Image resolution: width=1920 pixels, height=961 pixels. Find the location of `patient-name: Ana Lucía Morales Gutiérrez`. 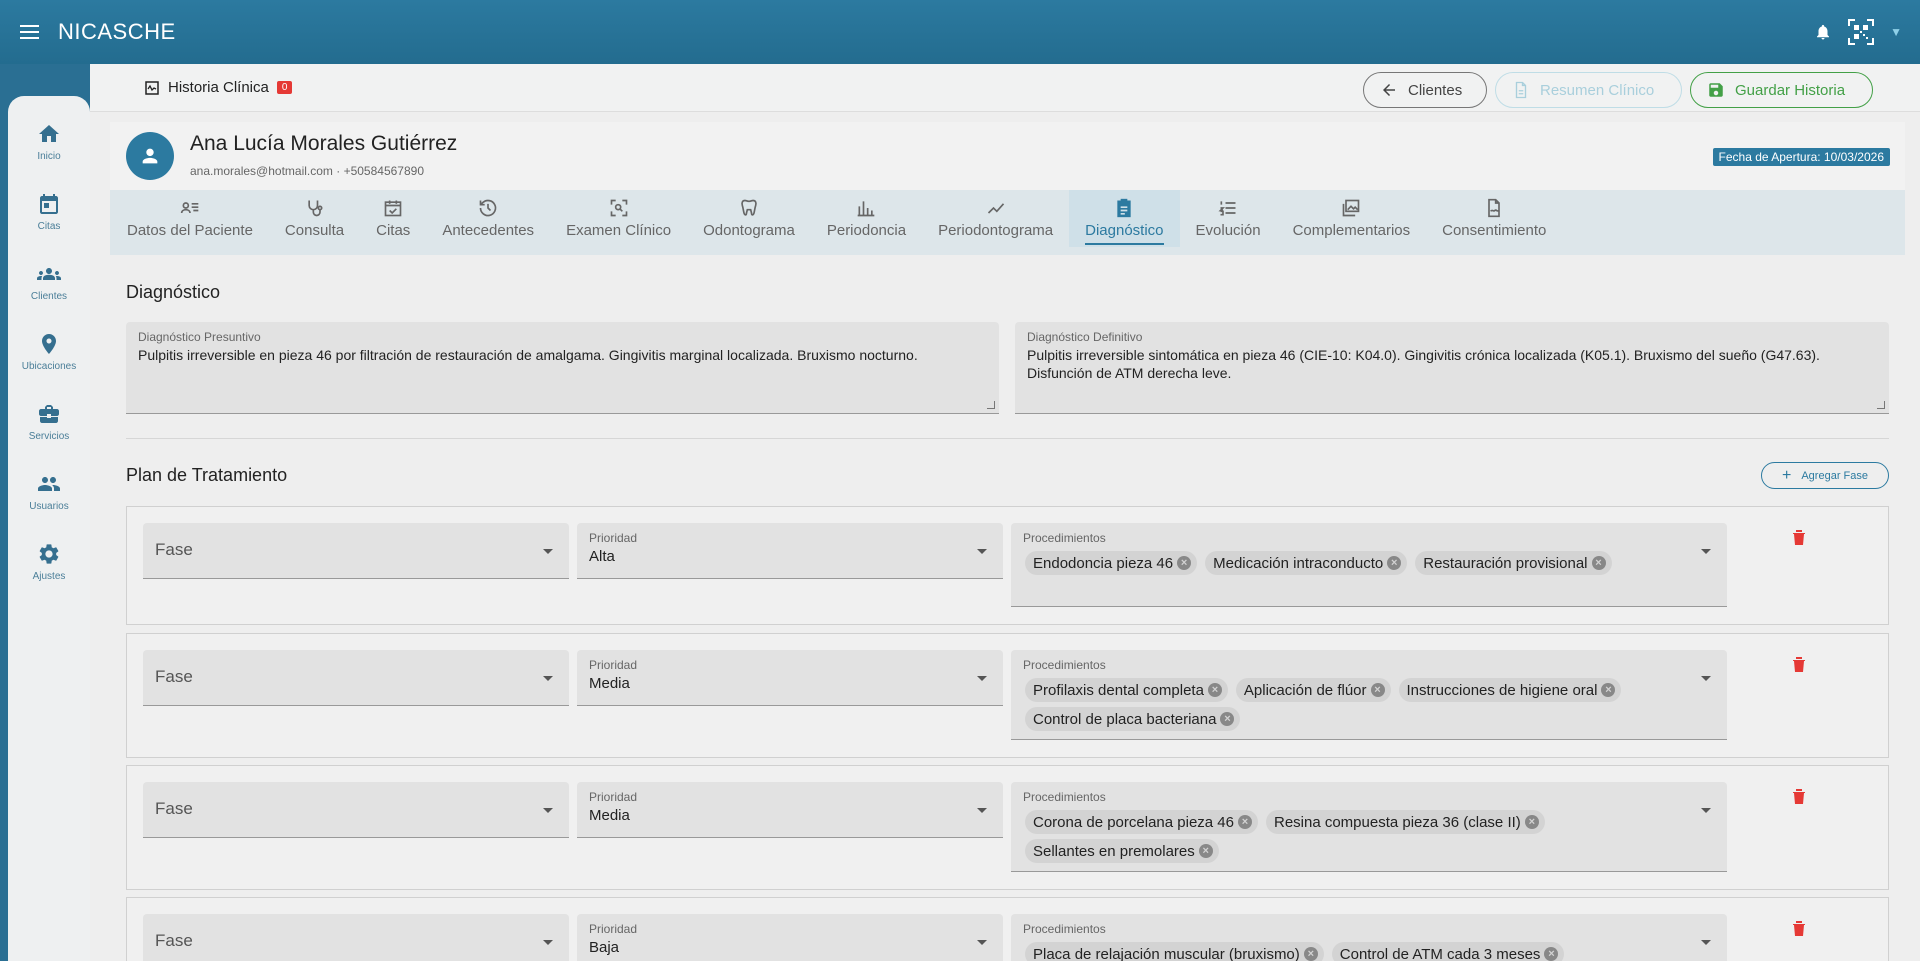

patient-name: Ana Lucía Morales Gutiérrez is located at coordinates (324, 143).